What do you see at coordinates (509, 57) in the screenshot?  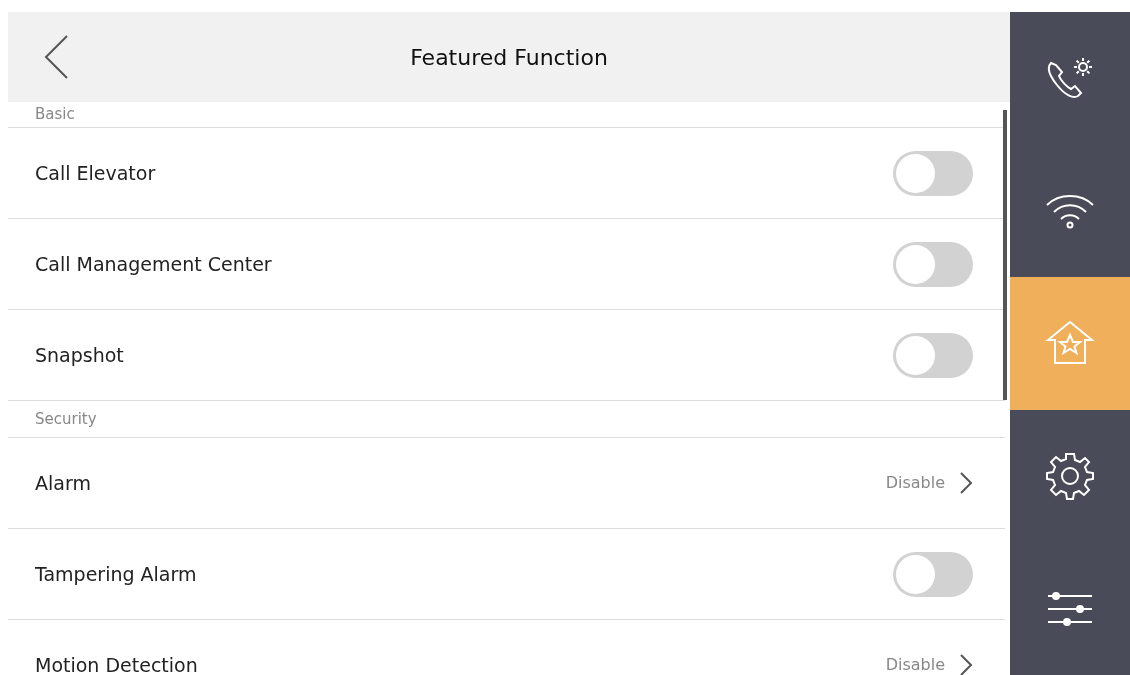 I see `page-title: Featured Function` at bounding box center [509, 57].